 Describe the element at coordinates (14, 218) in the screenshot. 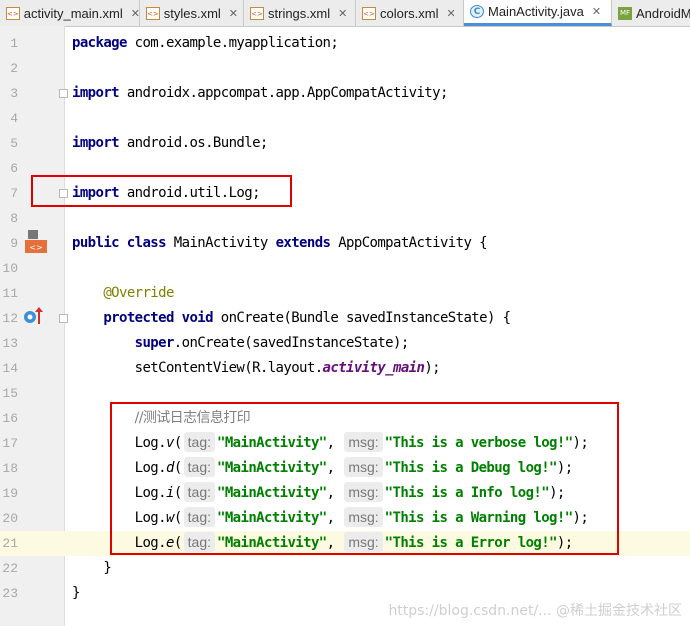

I see `line-number: 8` at that location.